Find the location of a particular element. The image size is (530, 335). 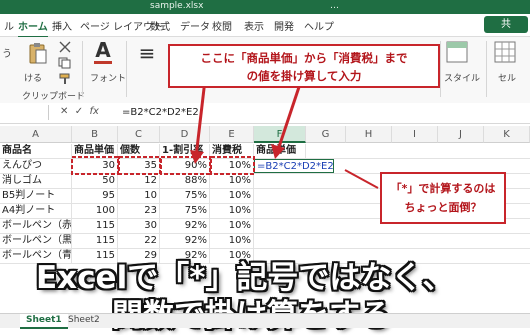

top-callout-line2: の値を掛け算して入力 is located at coordinates (304, 76).